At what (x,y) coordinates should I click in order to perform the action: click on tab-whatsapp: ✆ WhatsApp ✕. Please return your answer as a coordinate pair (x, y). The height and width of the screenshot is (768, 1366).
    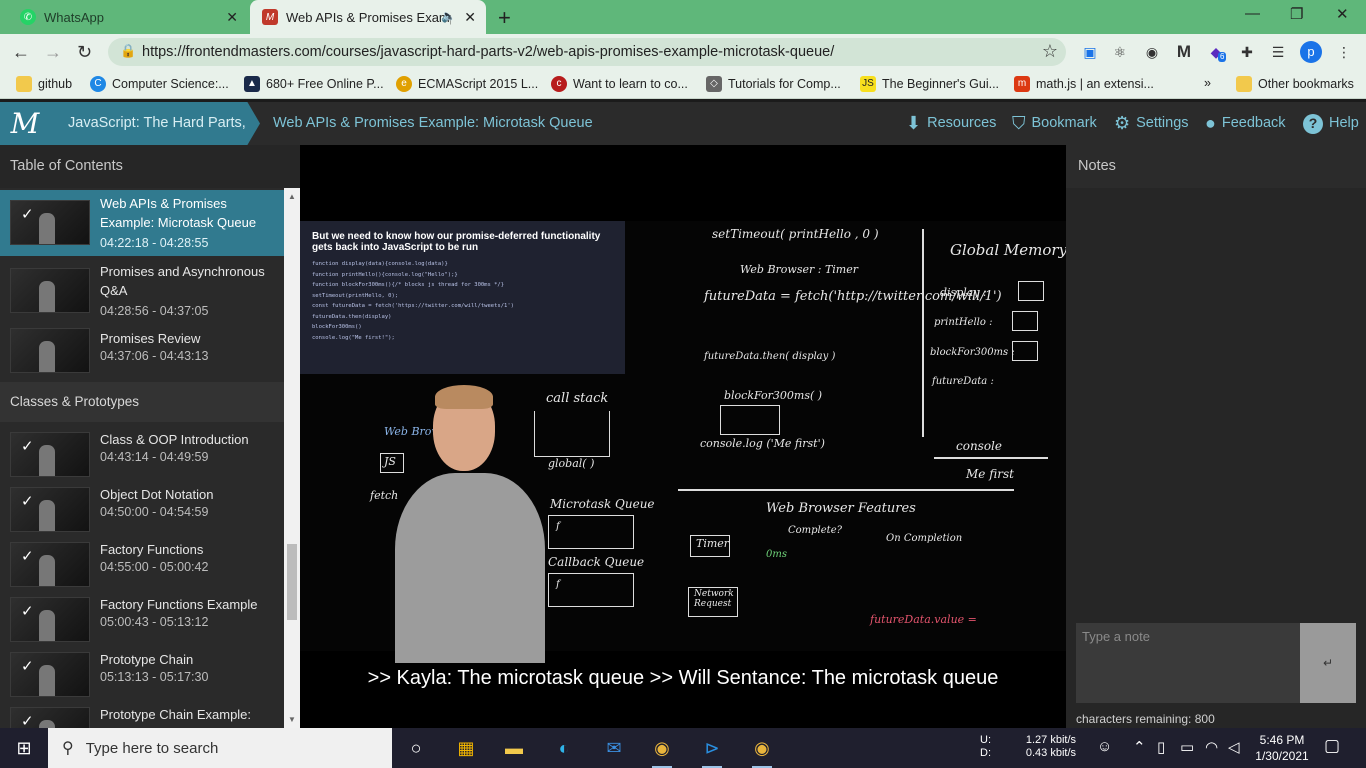
    Looking at the image, I should click on (128, 17).